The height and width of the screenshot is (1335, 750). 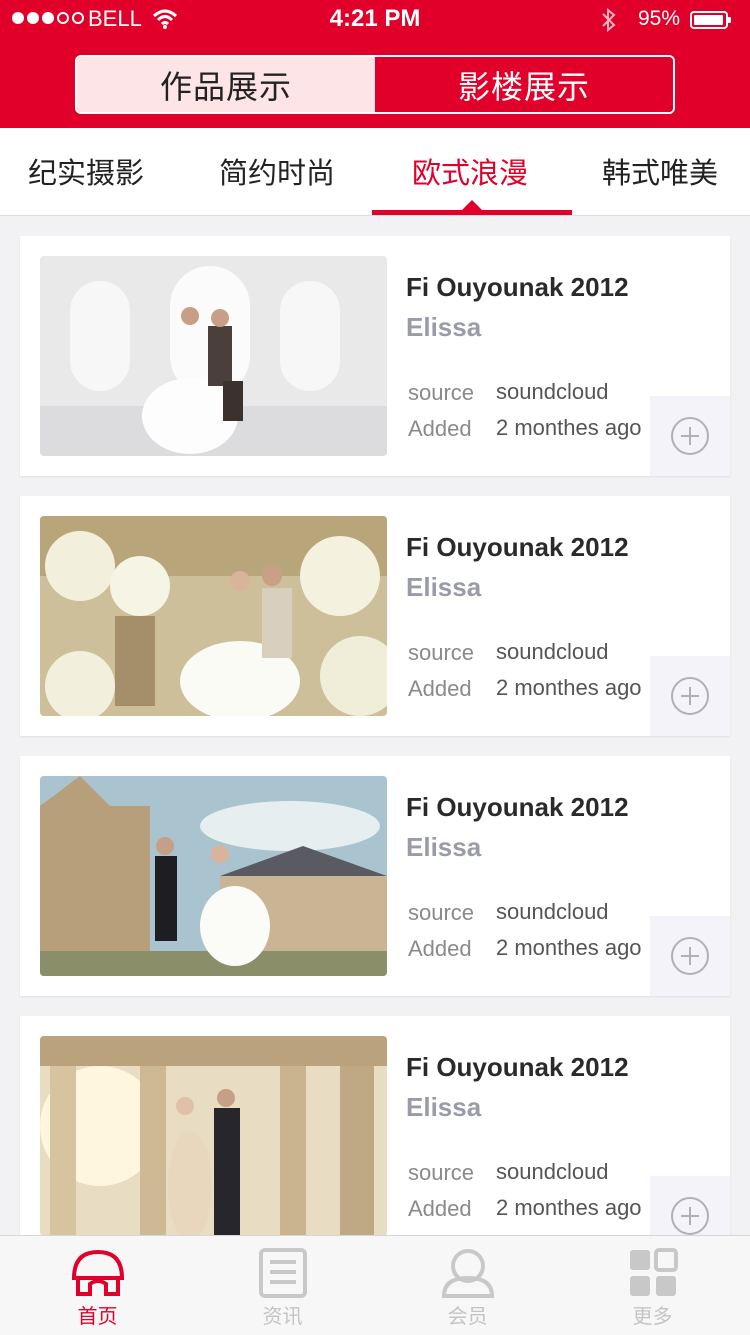 I want to click on nav-news: 资讯, so click(x=282, y=1285).